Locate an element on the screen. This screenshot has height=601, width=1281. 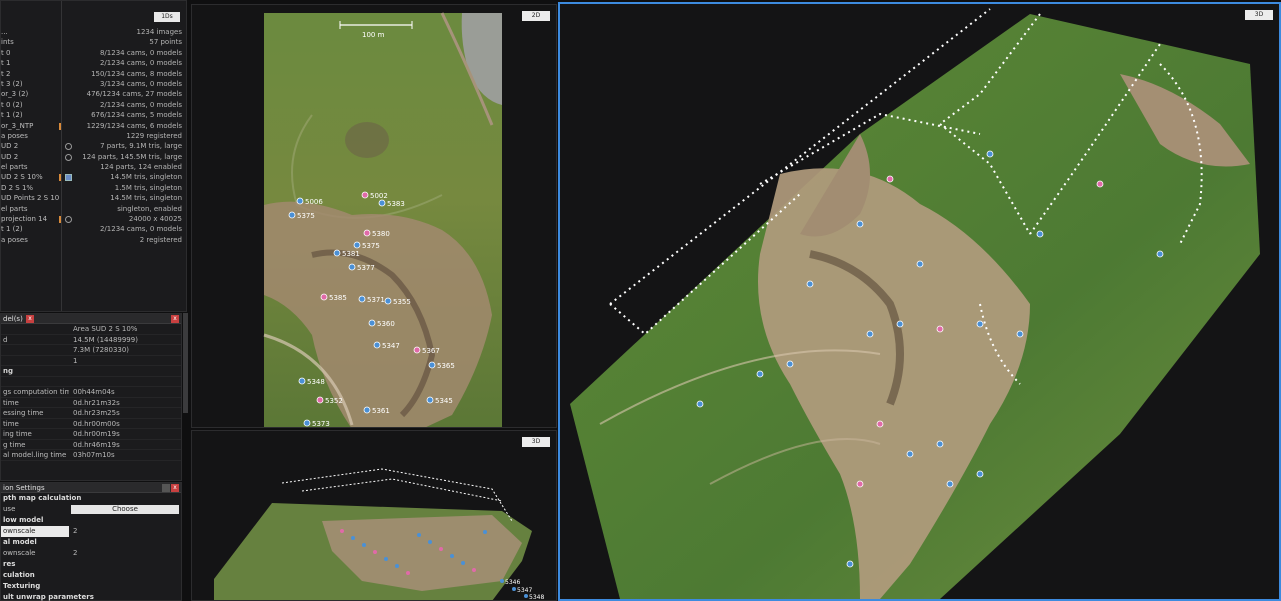
project-row: t 2 150/1234 cams, 8 models is located at coordinates (93, 74).